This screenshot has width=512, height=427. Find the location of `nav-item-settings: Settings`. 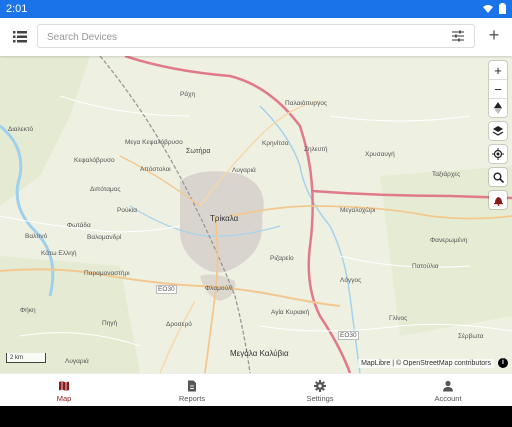

nav-item-settings: Settings is located at coordinates (320, 390).